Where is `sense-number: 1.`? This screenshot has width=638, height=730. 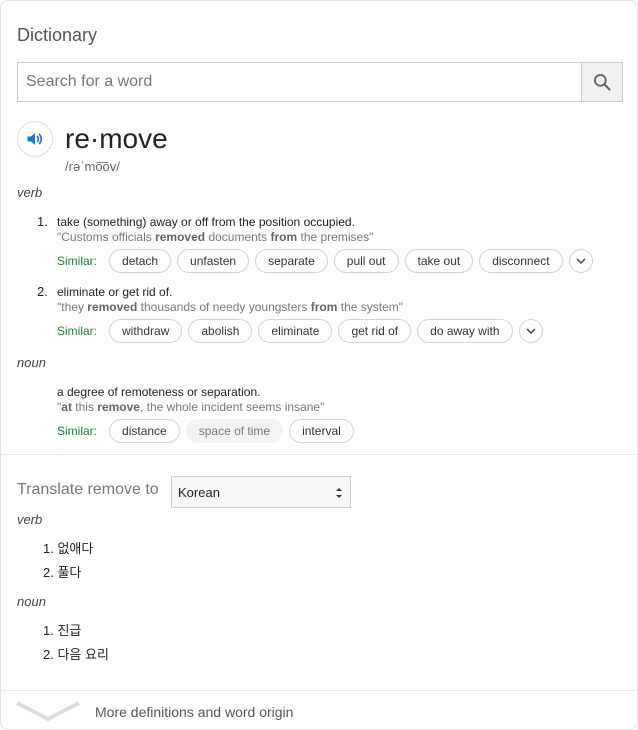
sense-number: 1. is located at coordinates (42, 221).